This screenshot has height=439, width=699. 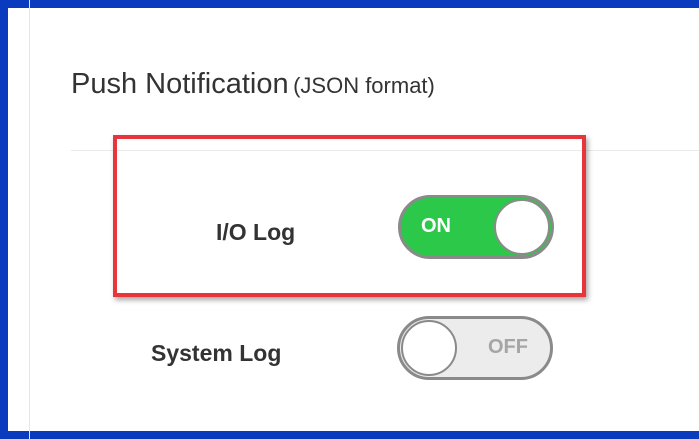 What do you see at coordinates (29, 219) in the screenshot?
I see `left-divider` at bounding box center [29, 219].